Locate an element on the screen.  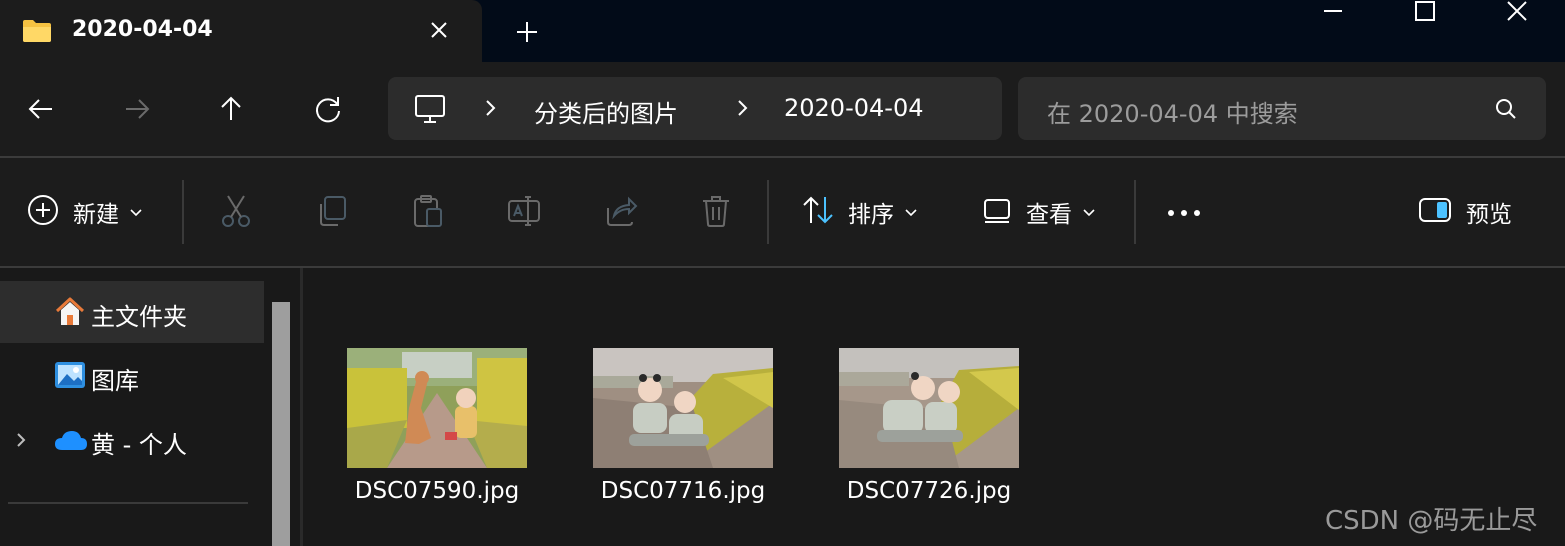
gallery-icon is located at coordinates (70, 378).